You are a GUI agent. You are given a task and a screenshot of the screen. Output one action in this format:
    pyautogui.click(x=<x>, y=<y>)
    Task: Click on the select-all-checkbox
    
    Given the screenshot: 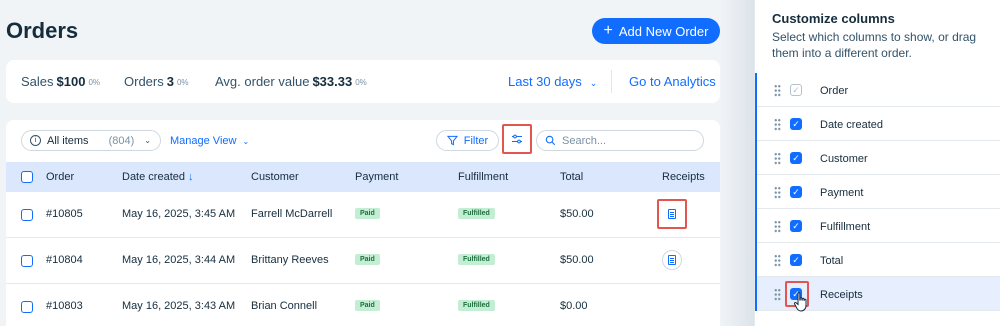 What is the action you would take?
    pyautogui.click(x=27, y=177)
    